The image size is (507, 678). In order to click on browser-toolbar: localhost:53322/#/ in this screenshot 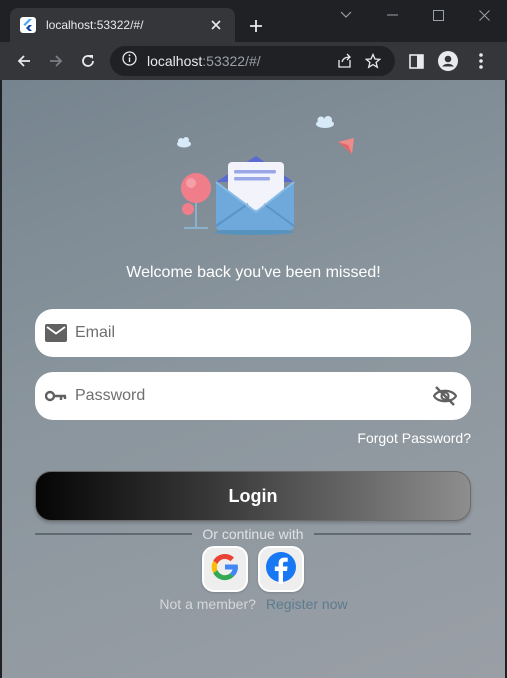, I will do `click(253, 61)`.